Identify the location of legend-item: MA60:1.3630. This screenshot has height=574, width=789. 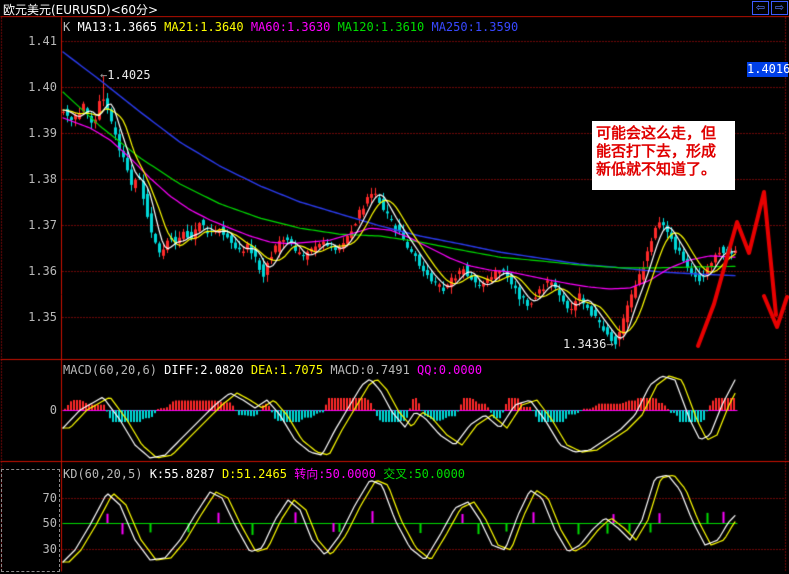
(294, 27).